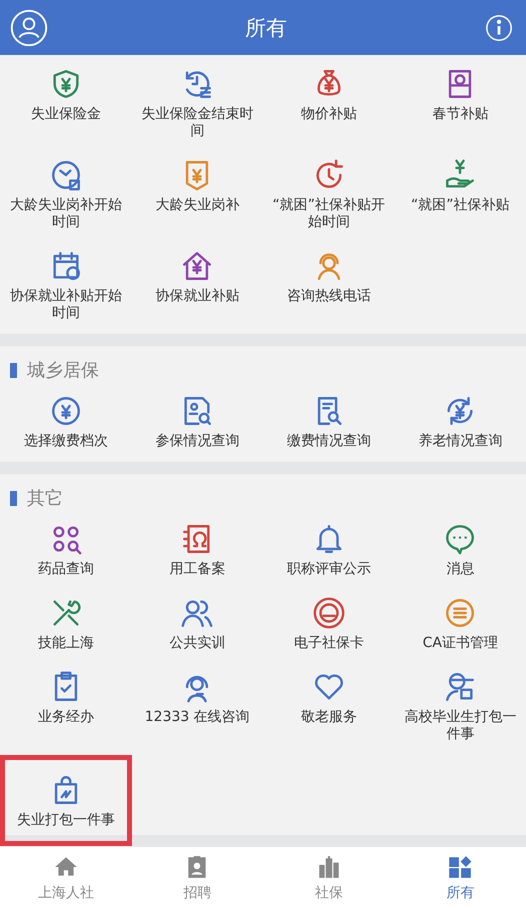 The image size is (526, 909). What do you see at coordinates (65, 114) in the screenshot?
I see `menu-label: 失业保险金` at bounding box center [65, 114].